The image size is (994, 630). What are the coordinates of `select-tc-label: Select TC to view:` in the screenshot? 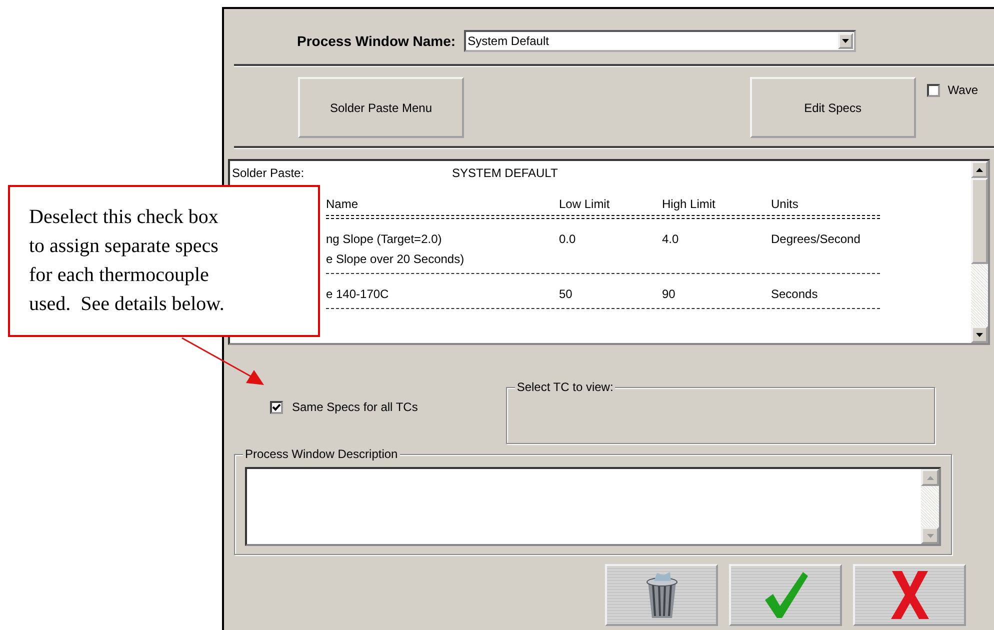 It's located at (565, 387).